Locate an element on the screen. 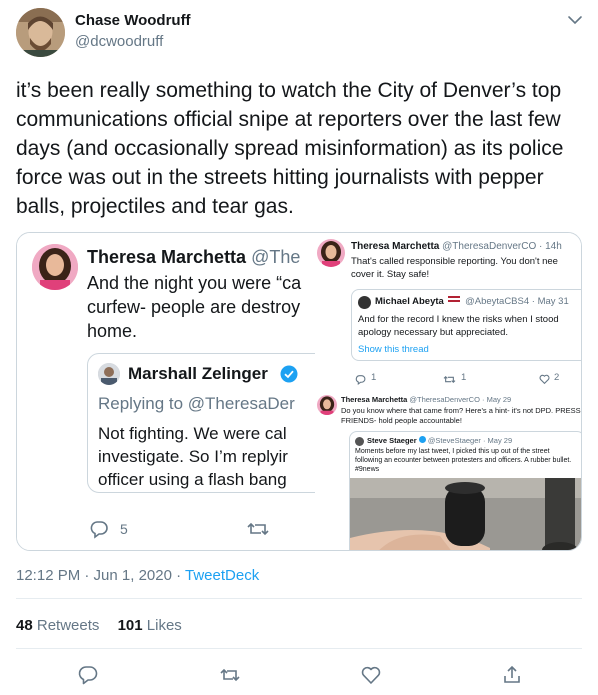  source-link: TweetDeck is located at coordinates (222, 575).